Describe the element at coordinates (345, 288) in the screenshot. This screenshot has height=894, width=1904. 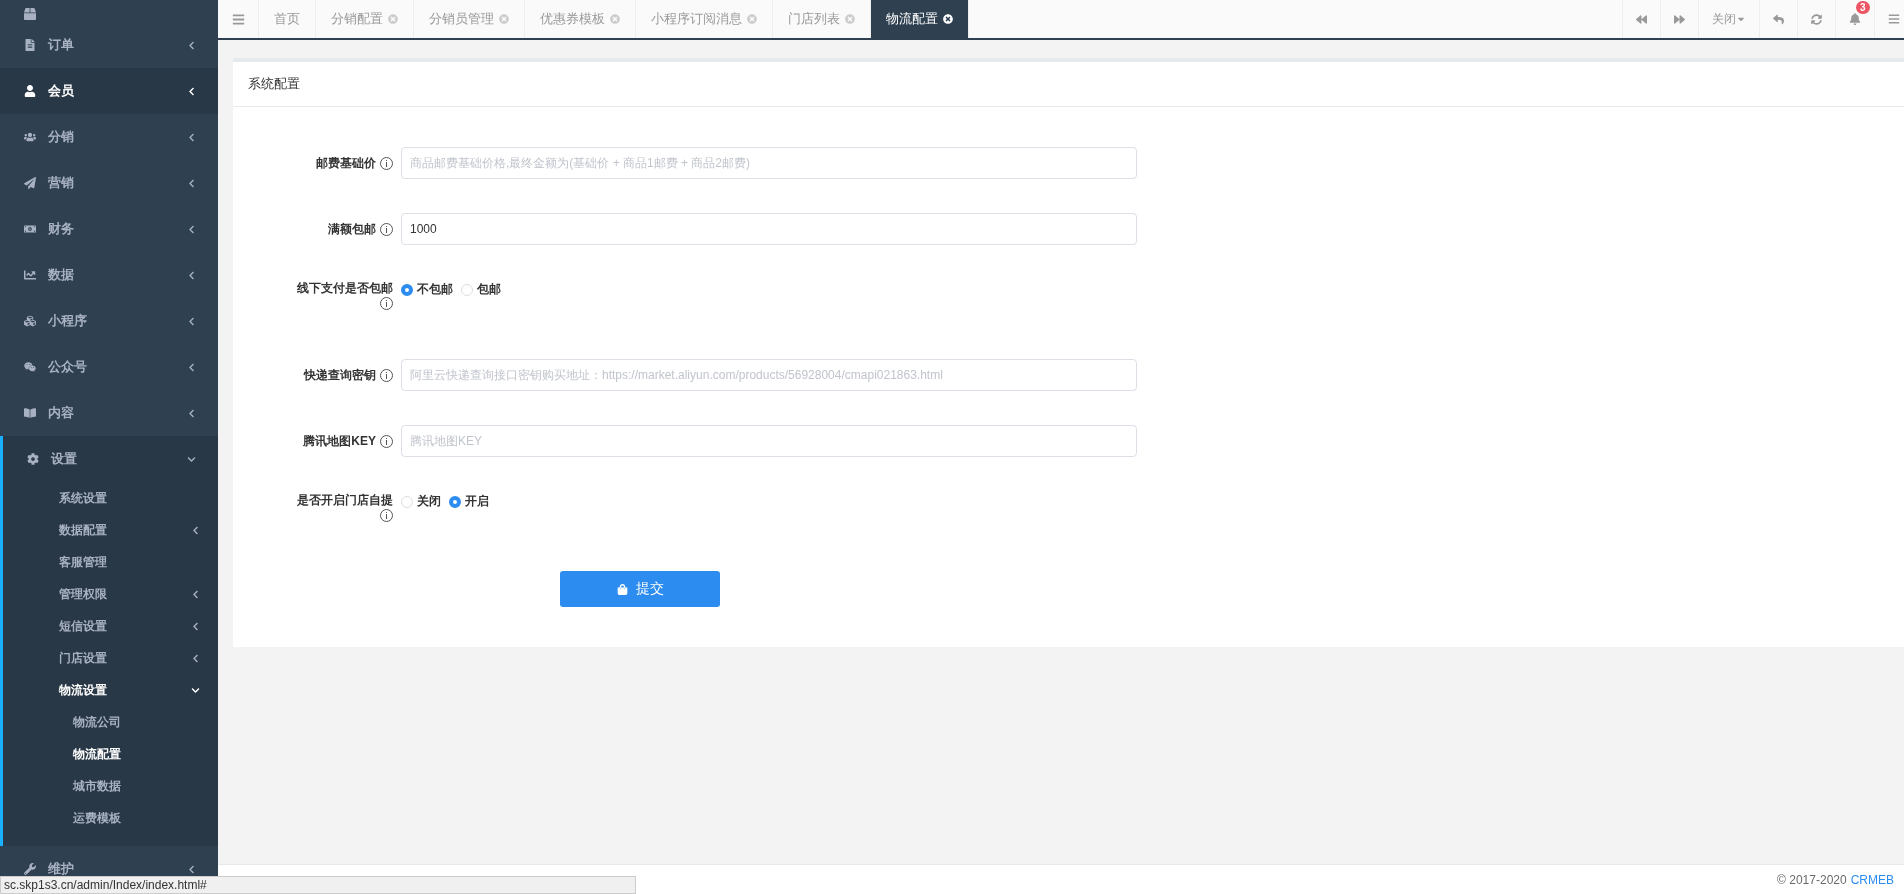
I see `field-label: 线下支付是否包邮` at that location.